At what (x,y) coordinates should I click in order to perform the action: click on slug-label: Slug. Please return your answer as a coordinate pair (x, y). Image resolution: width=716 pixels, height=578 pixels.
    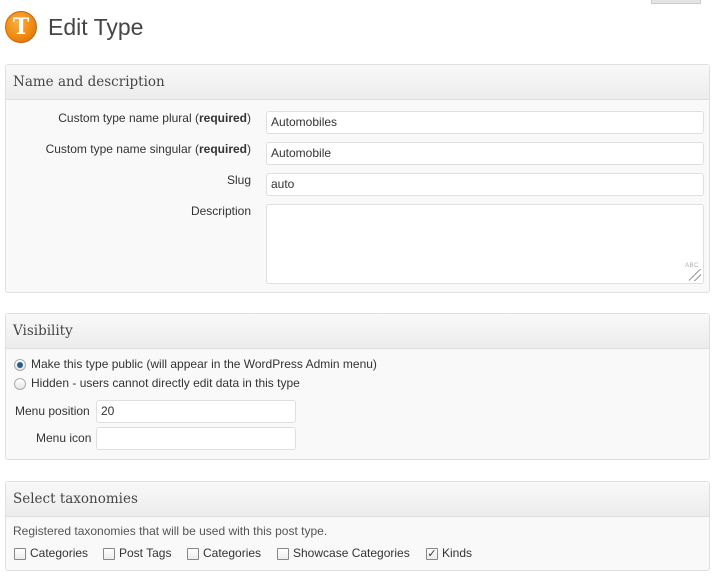
    Looking at the image, I should click on (238, 180).